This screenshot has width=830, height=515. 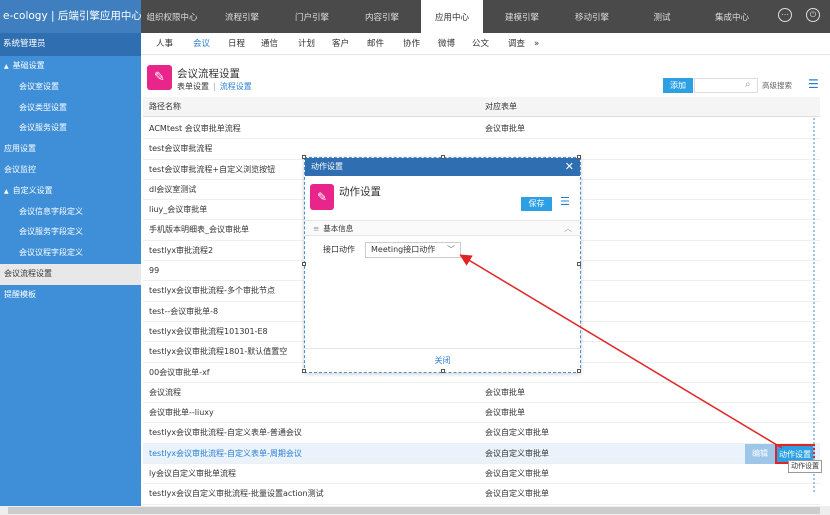 I want to click on more-icon: ⋯, so click(x=785, y=15).